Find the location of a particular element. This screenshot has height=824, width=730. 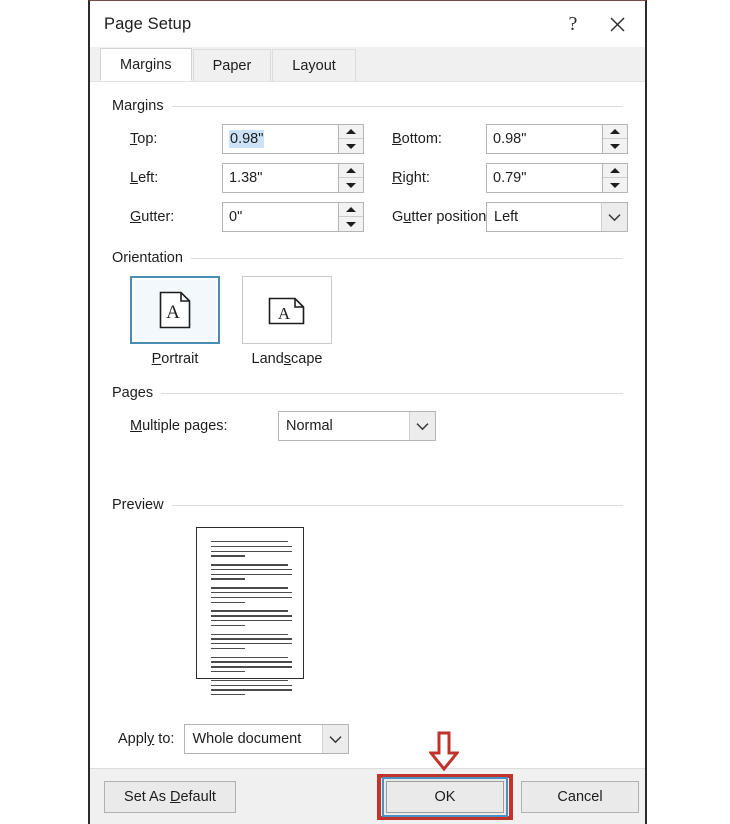

ok-label: OK is located at coordinates (445, 797).